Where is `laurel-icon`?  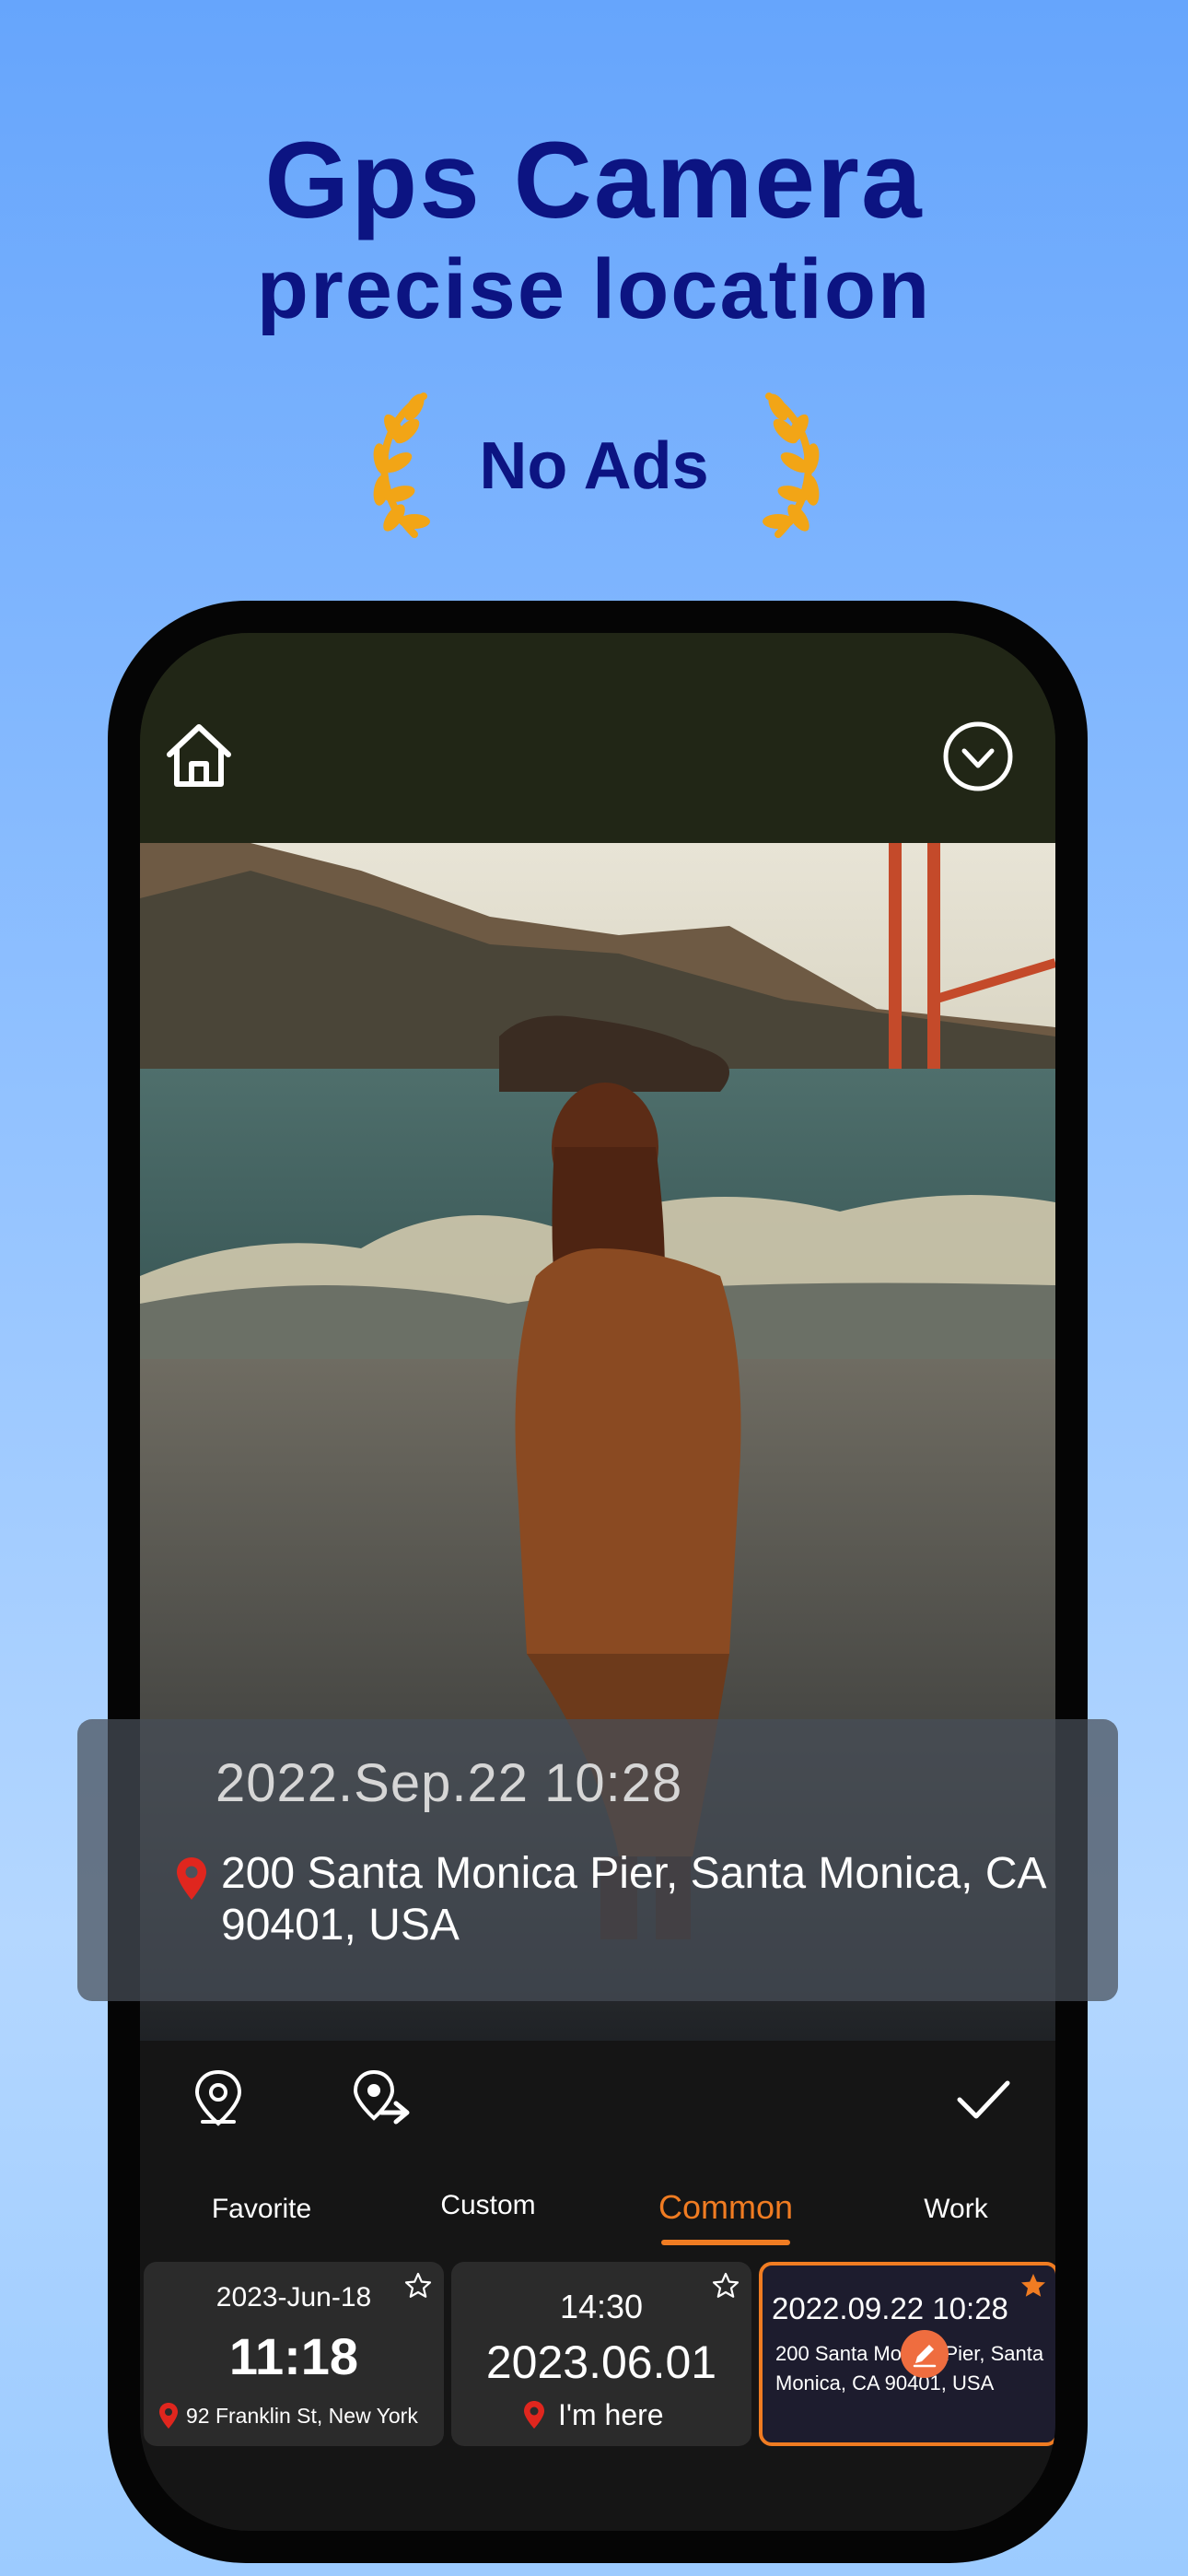
laurel-icon is located at coordinates (791, 465).